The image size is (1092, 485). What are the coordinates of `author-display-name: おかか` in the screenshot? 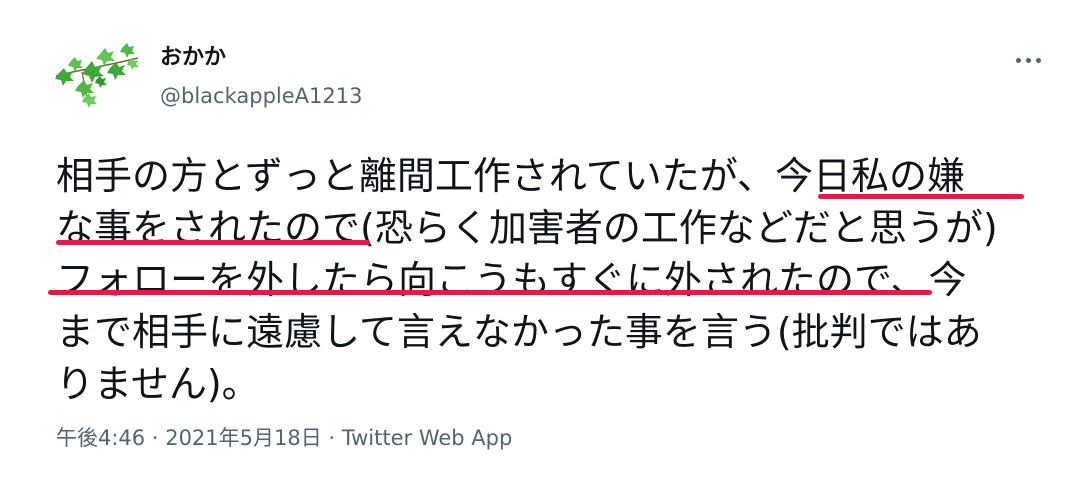 It's located at (261, 58).